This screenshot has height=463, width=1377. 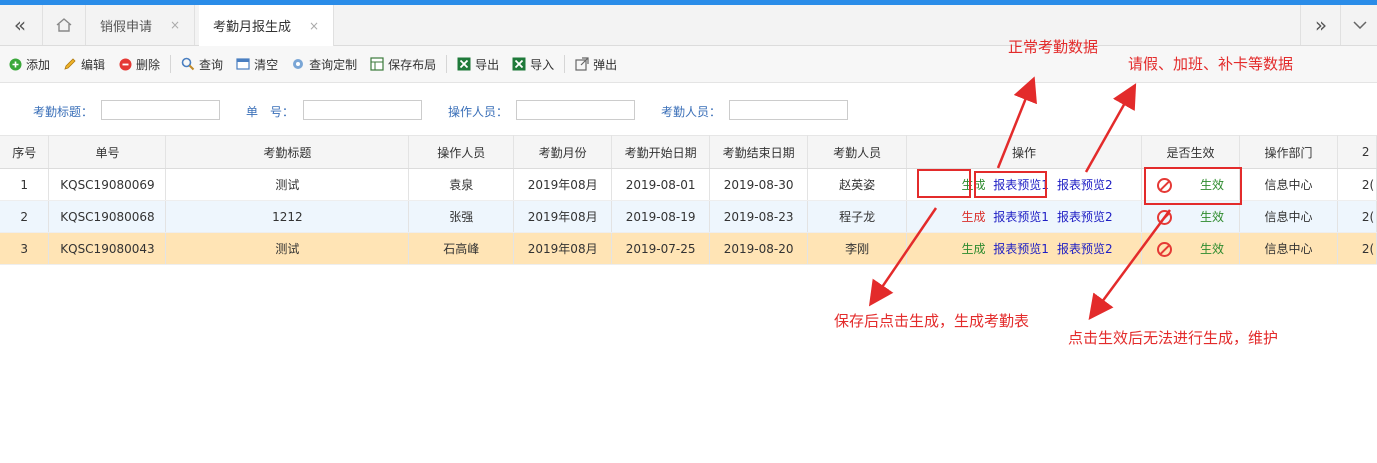 I want to click on query-custom-button: 查询定制, so click(x=324, y=64).